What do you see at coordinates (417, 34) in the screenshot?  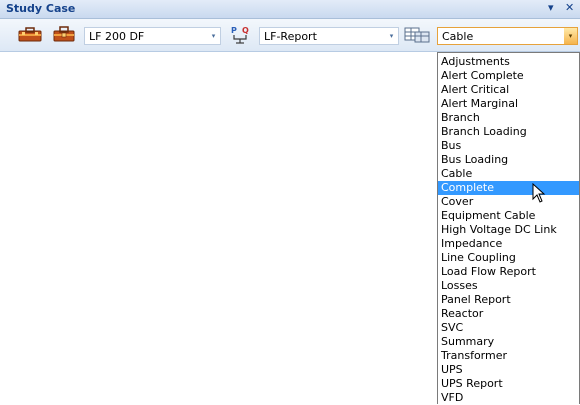 I see `table-view-icon` at bounding box center [417, 34].